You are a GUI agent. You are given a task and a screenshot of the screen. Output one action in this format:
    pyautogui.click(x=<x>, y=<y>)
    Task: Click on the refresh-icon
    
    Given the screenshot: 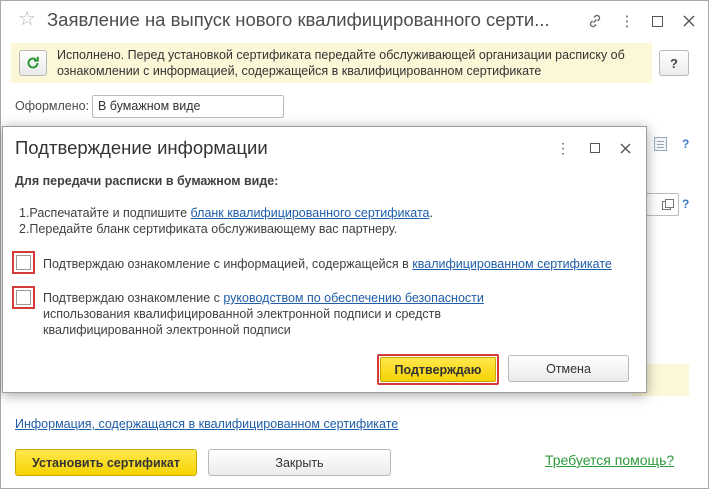 What is the action you would take?
    pyautogui.click(x=33, y=62)
    